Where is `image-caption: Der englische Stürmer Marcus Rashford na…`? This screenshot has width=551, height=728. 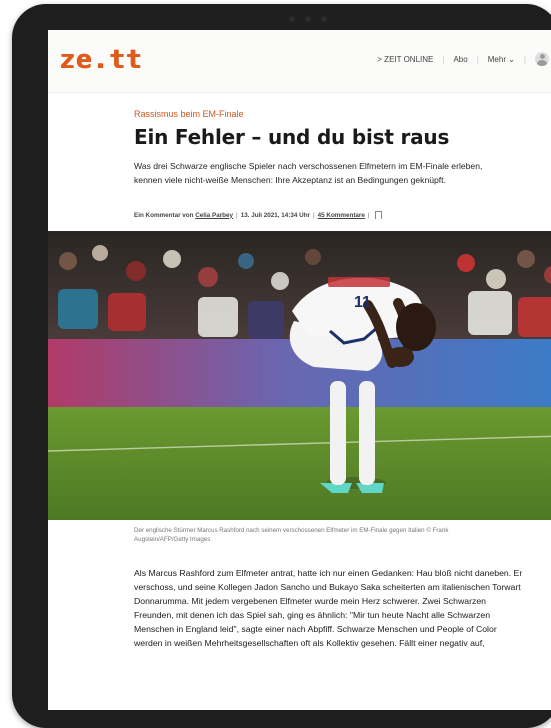
image-caption: Der englische Stürmer Marcus Rashford na… is located at coordinates (291, 535).